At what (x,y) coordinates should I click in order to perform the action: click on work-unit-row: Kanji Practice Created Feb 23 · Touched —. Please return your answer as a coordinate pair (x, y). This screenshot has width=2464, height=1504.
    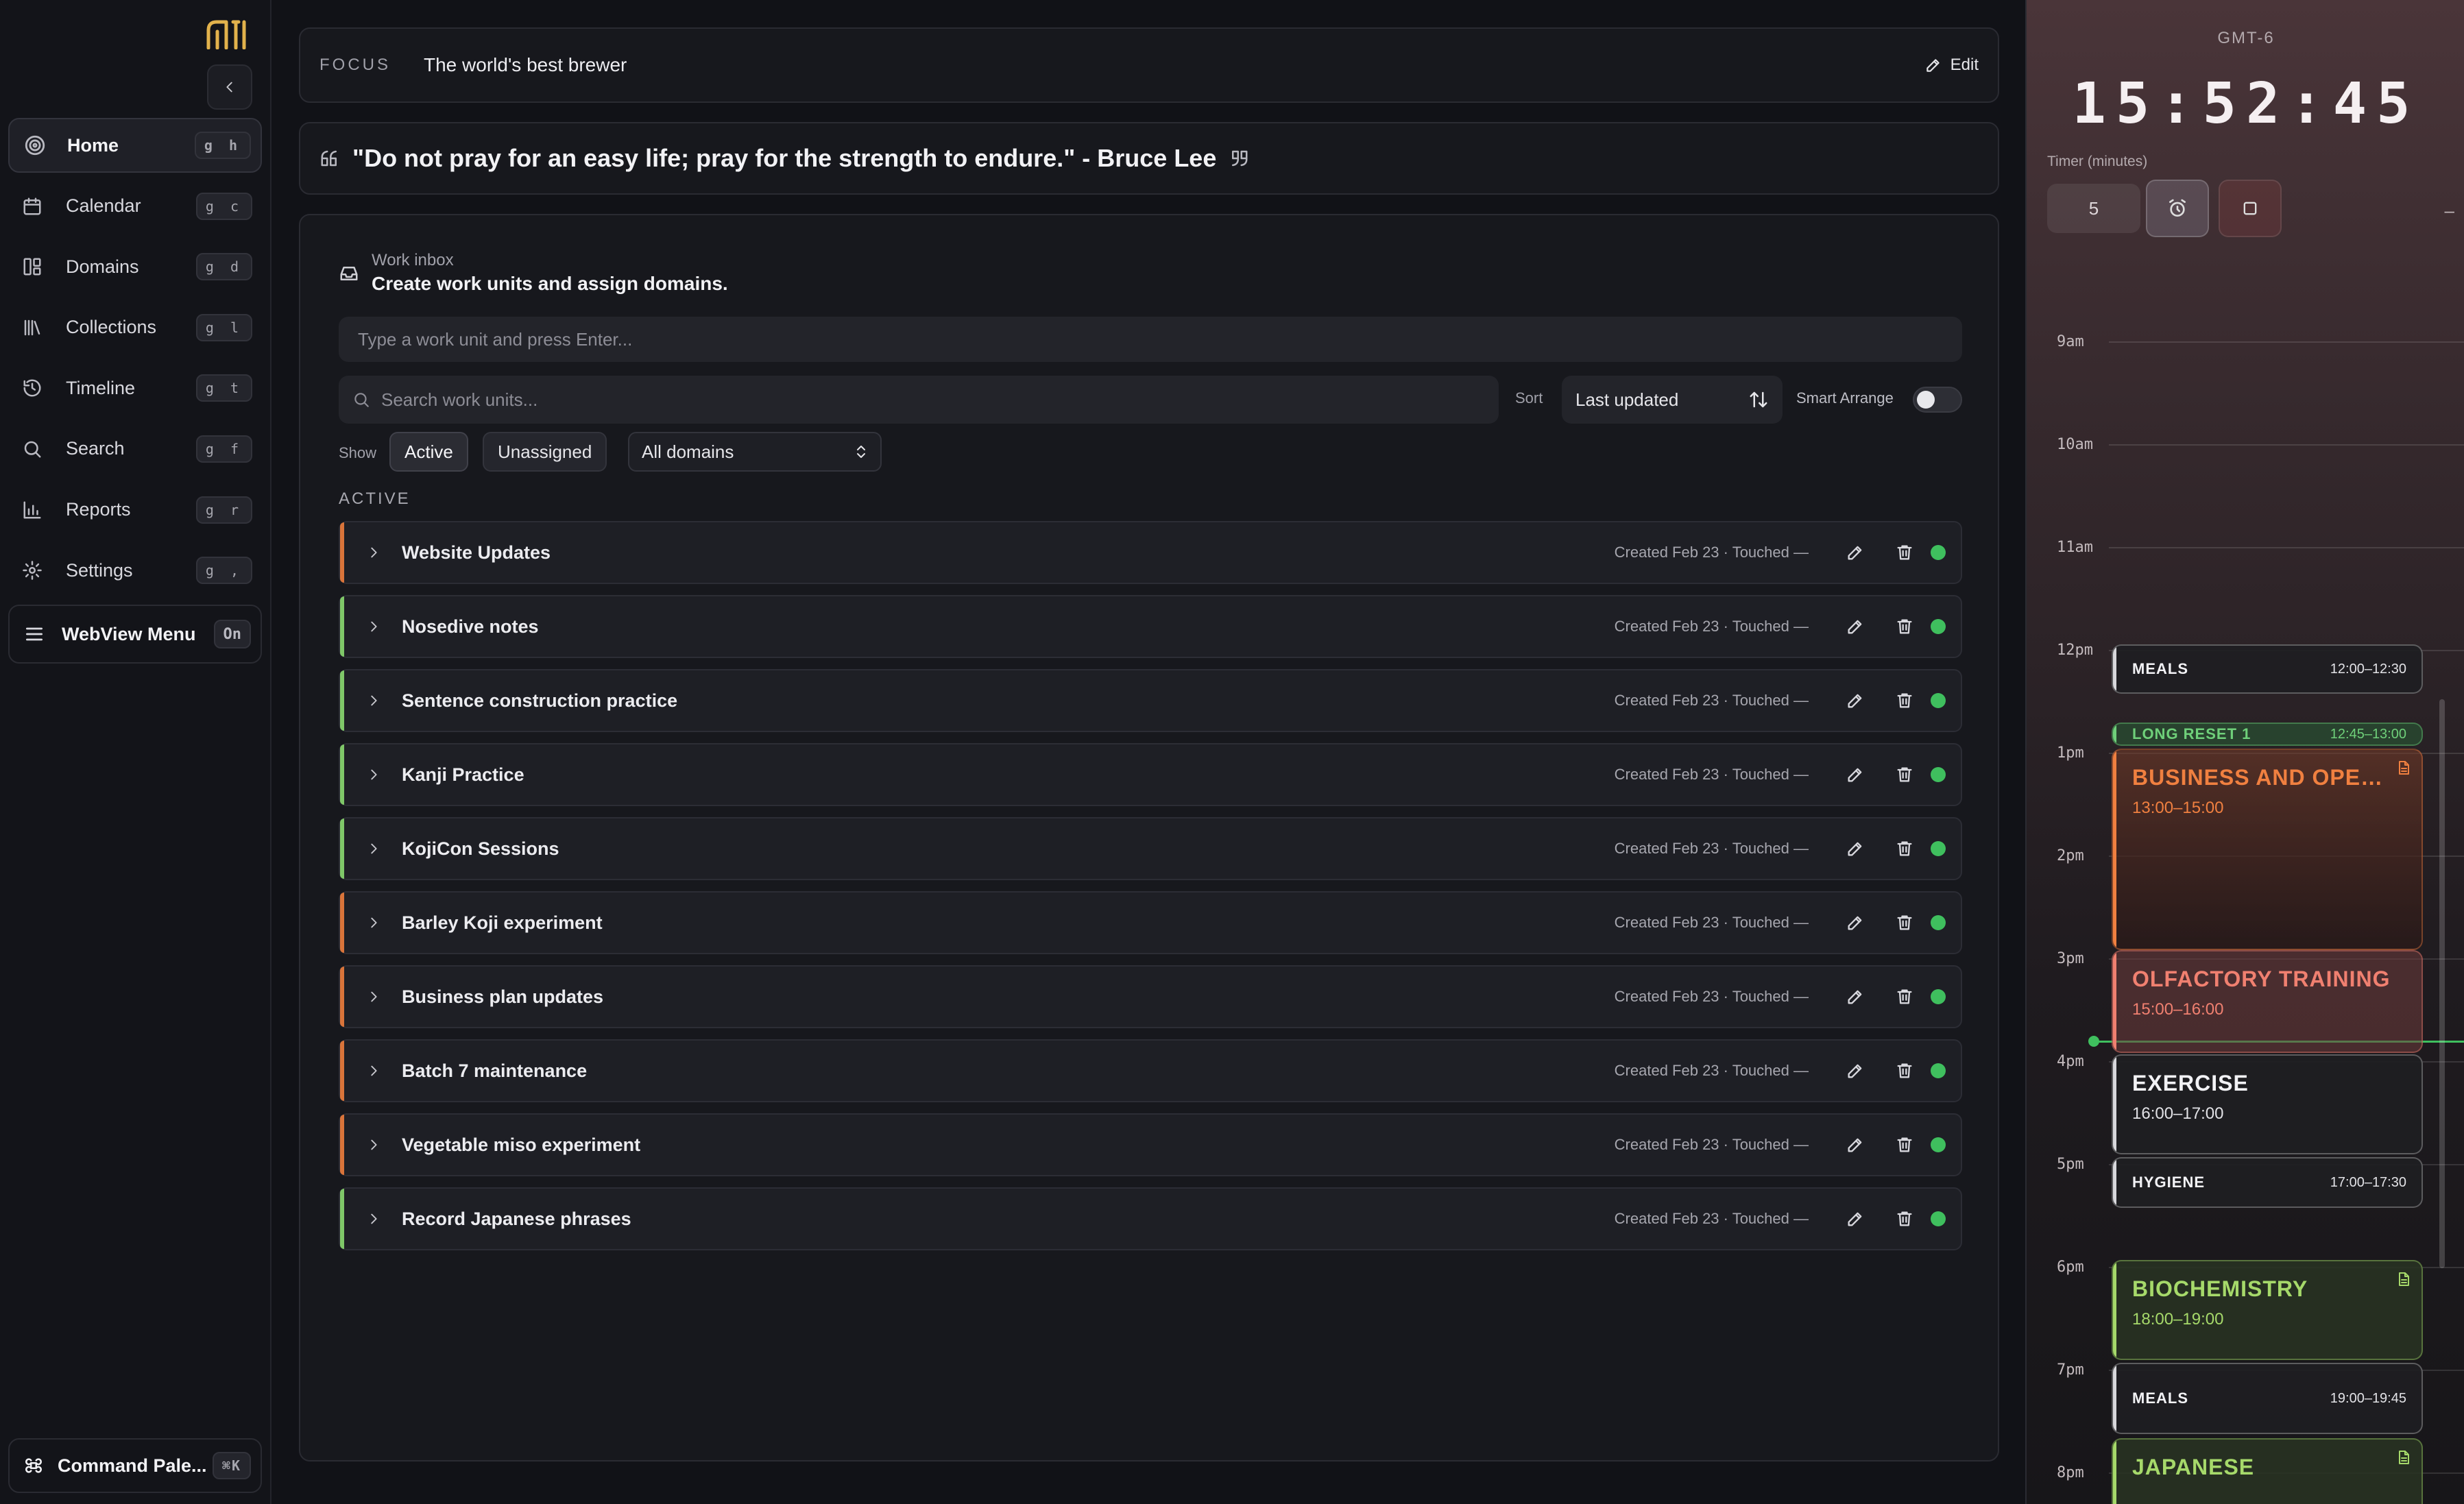
    Looking at the image, I should click on (1150, 774).